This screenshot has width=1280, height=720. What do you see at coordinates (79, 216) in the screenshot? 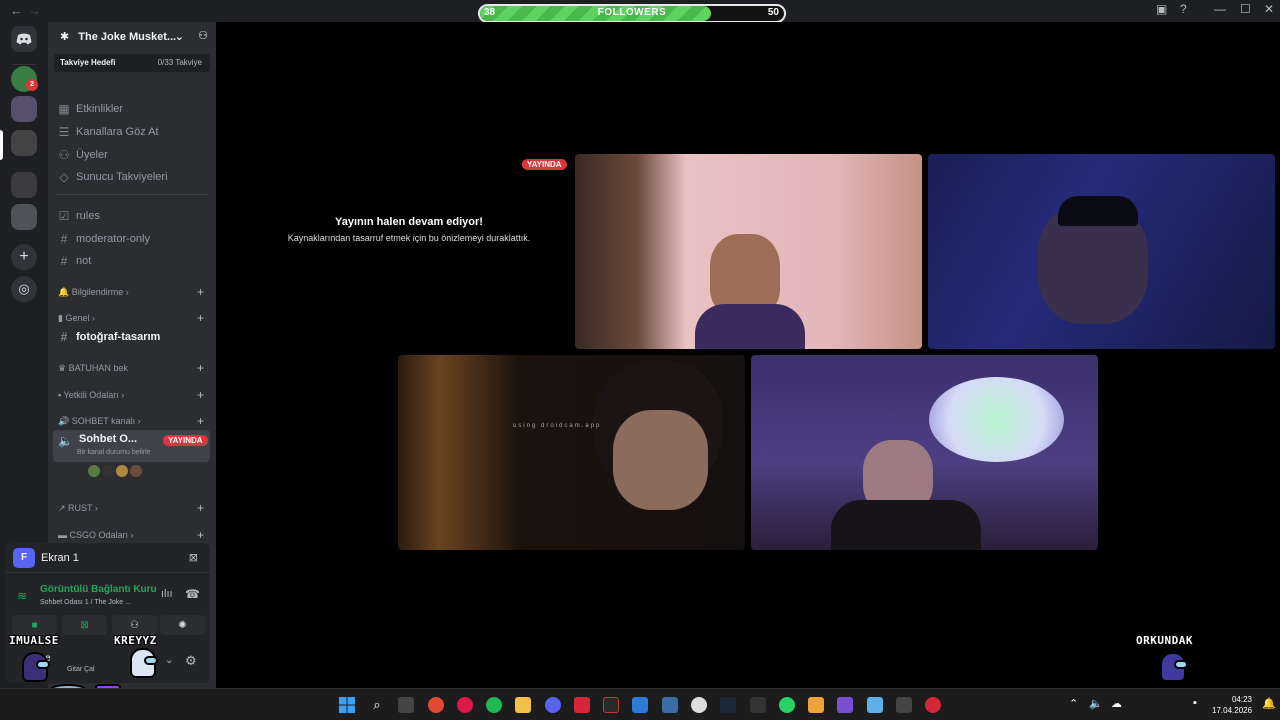
I see `channel-rules: ☑ rules` at bounding box center [79, 216].